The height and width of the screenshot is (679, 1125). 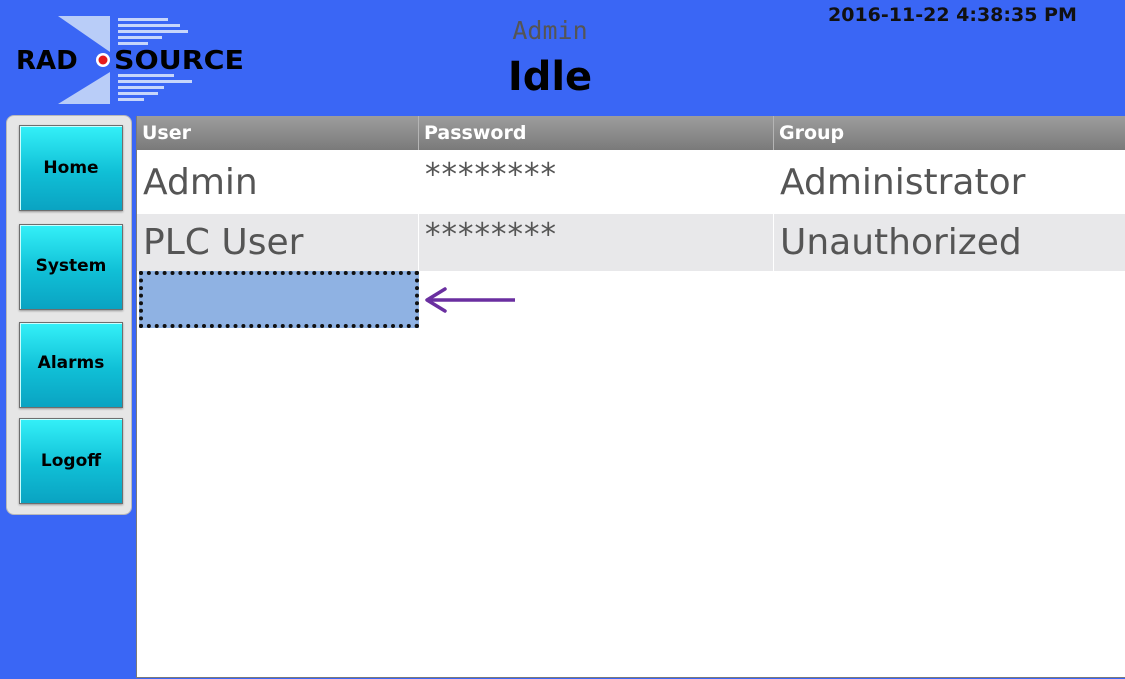 I want to click on cell-group: Unauthorized, so click(x=901, y=242).